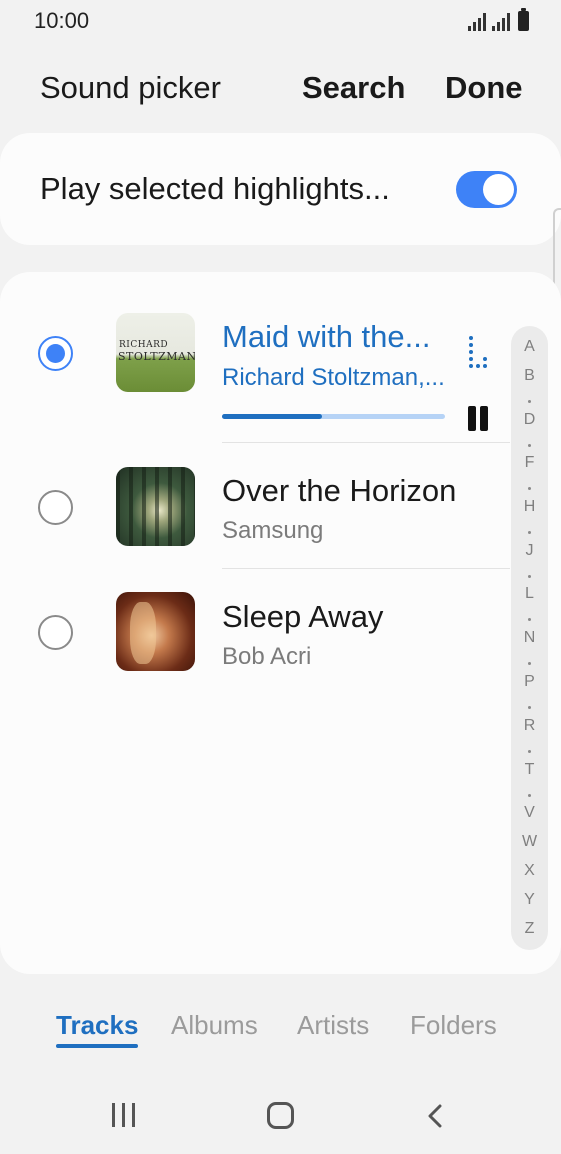  I want to click on back-icon, so click(435, 1116).